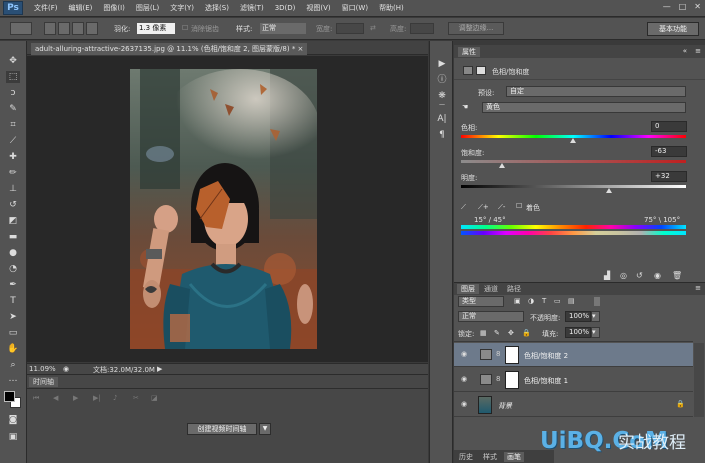 The width and height of the screenshot is (705, 463). Describe the element at coordinates (573, 140) in the screenshot. I see `hue-slider-thumb` at that location.